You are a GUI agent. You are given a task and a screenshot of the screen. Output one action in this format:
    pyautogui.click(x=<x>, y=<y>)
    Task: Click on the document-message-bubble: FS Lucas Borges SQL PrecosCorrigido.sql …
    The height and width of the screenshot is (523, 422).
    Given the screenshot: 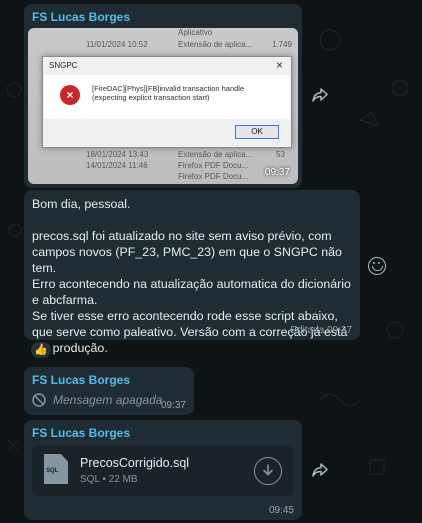 What is the action you would take?
    pyautogui.click(x=163, y=470)
    